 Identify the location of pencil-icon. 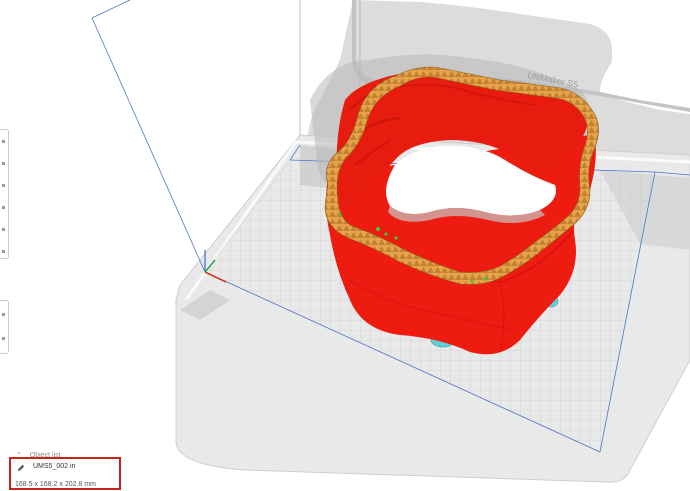
(21, 468).